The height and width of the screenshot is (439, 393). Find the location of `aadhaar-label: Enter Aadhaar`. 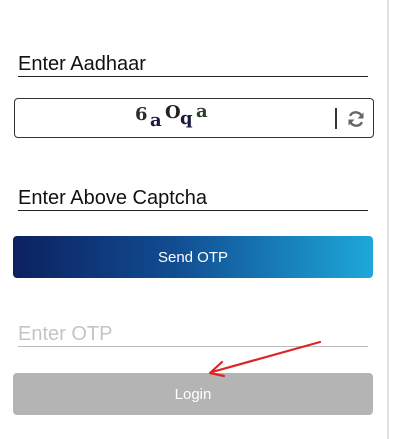

aadhaar-label: Enter Aadhaar is located at coordinates (82, 64).